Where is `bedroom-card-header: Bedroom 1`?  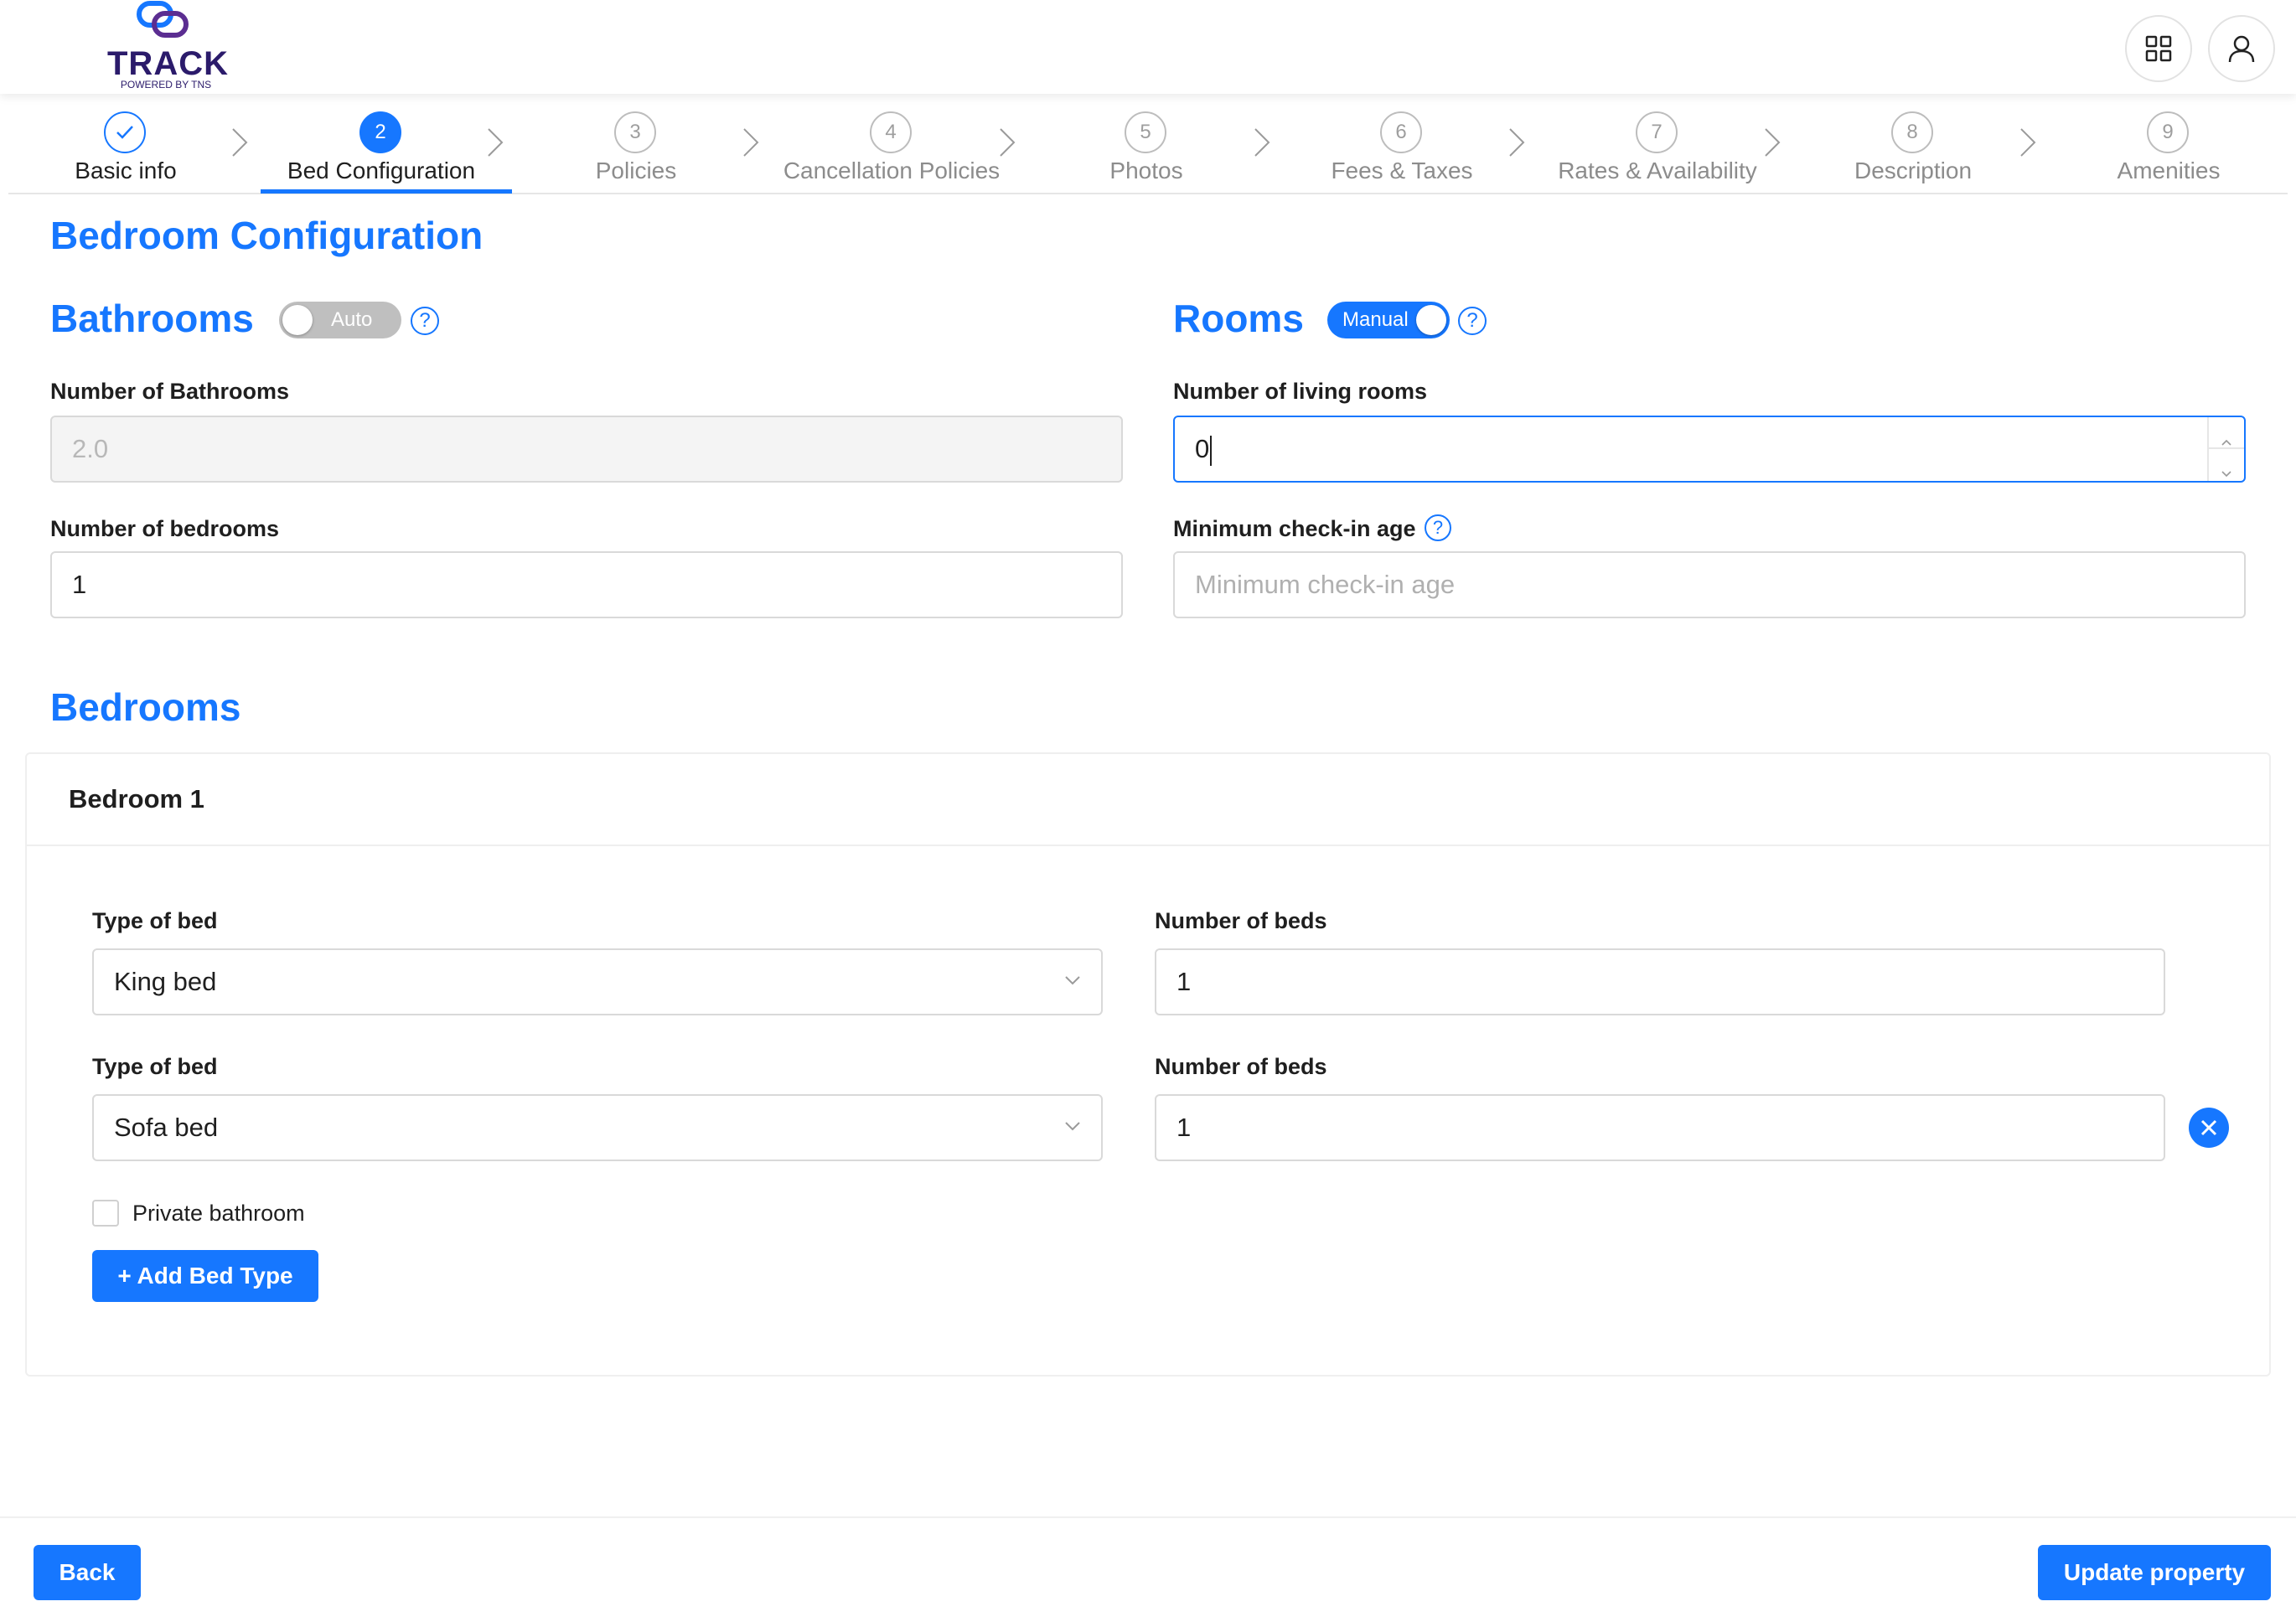 bedroom-card-header: Bedroom 1 is located at coordinates (1148, 800).